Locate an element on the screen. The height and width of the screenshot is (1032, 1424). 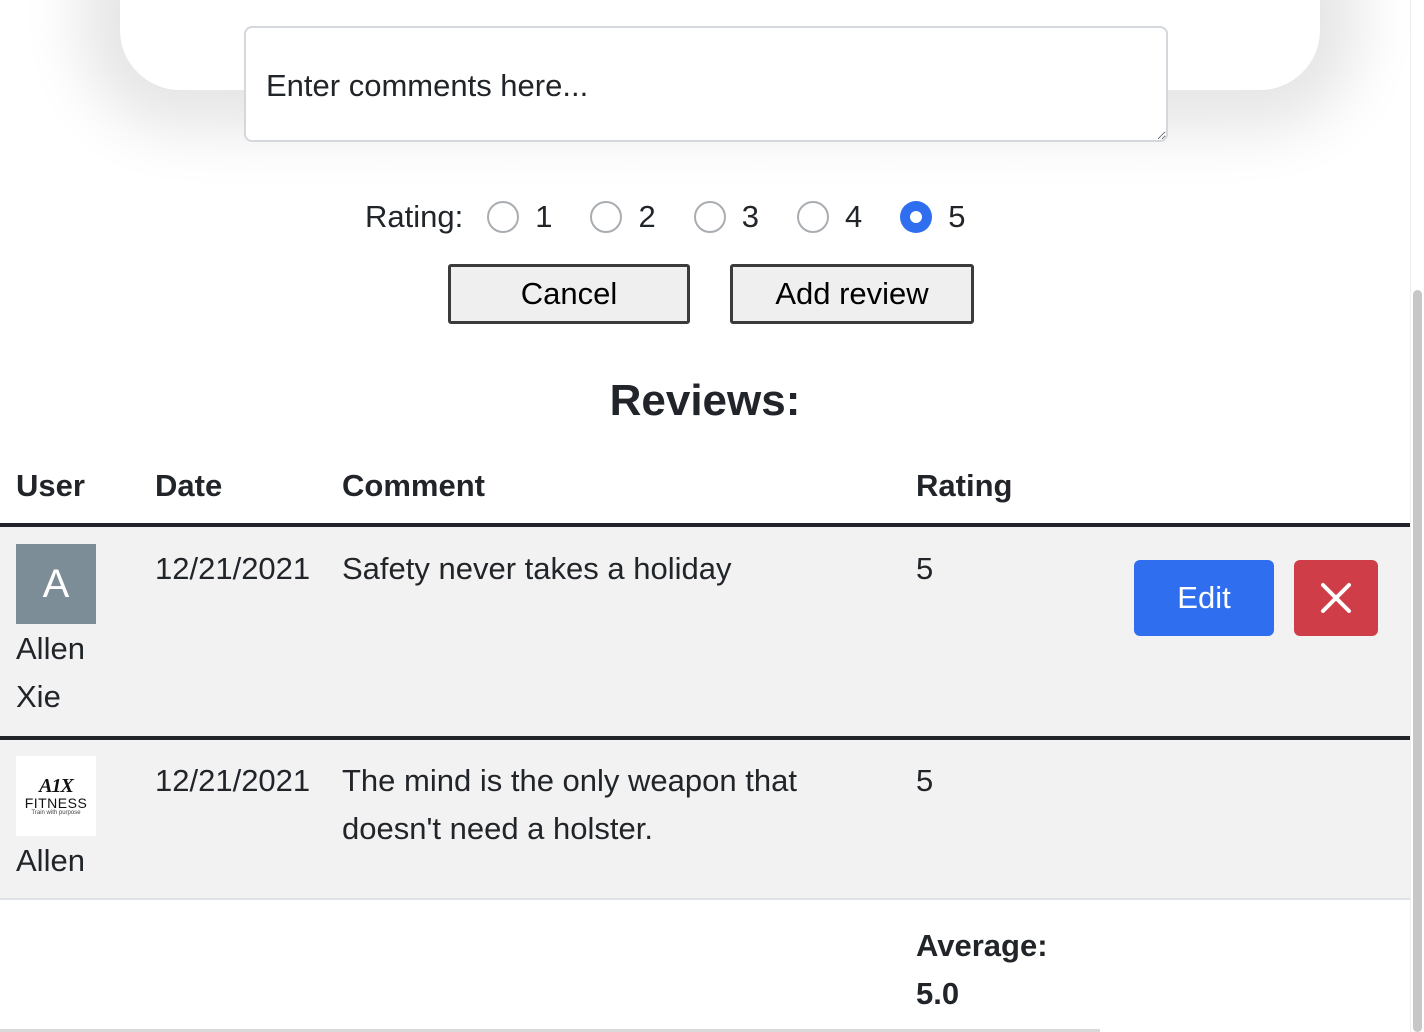
logo-text: FITNESS is located at coordinates (56, 802).